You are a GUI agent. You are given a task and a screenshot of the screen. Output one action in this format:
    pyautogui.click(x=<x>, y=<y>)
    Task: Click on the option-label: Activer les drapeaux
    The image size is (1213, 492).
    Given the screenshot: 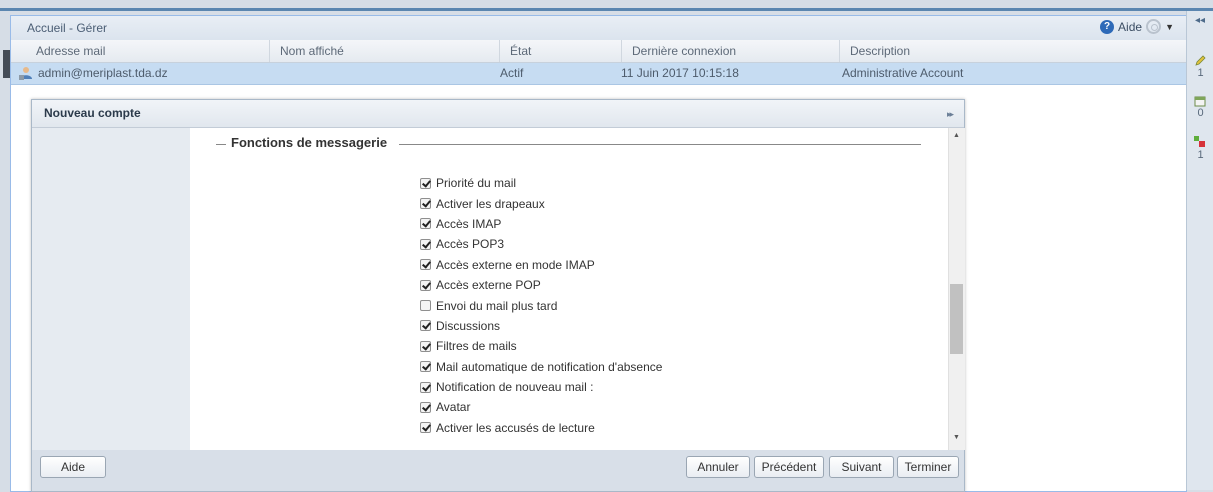 What is the action you would take?
    pyautogui.click(x=490, y=203)
    